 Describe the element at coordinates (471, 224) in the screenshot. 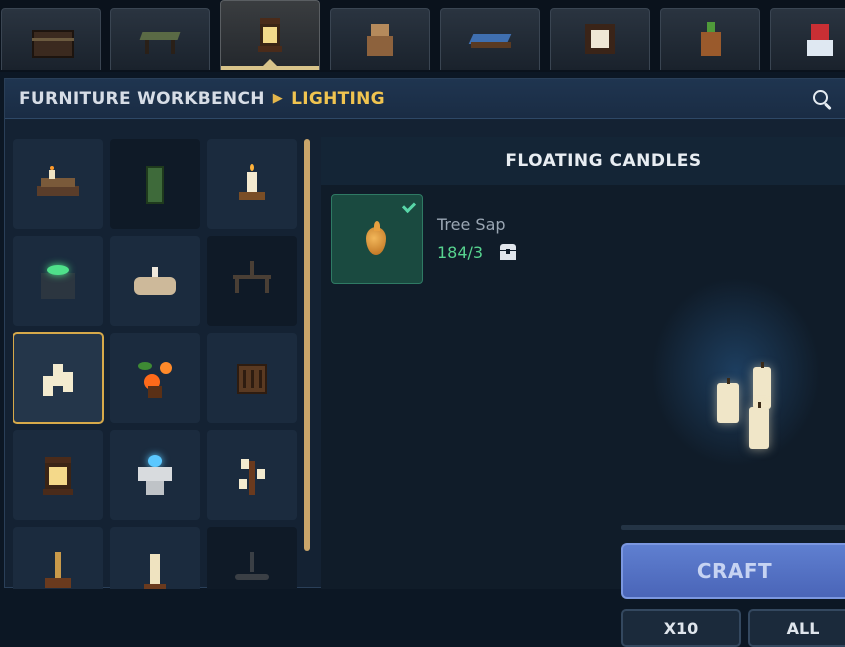

I see `ingredient-name: Tree Sap` at that location.